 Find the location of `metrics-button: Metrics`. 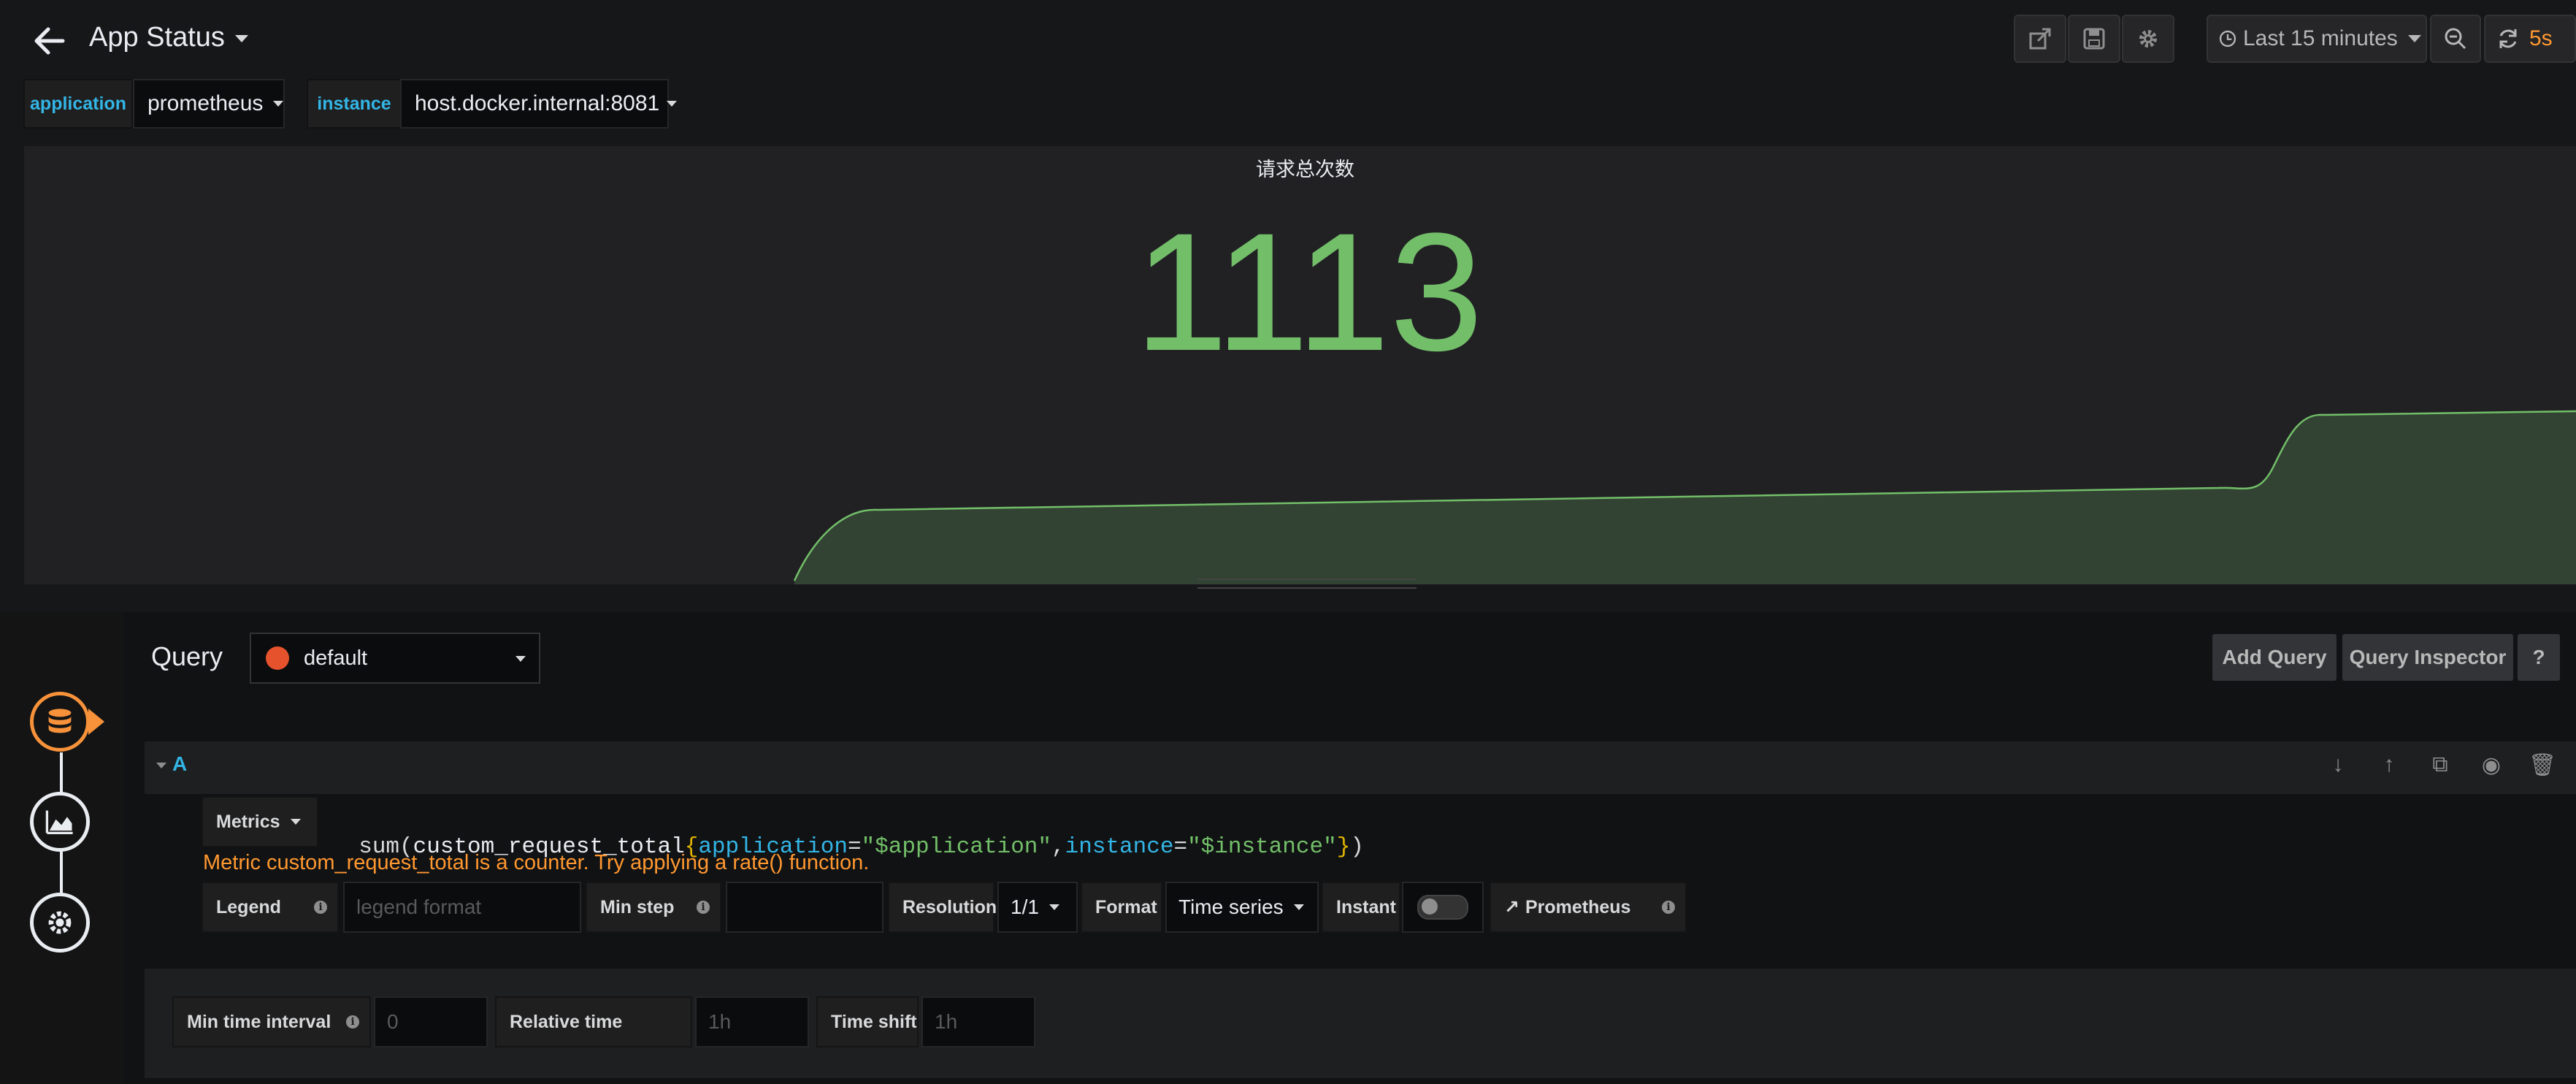

metrics-button: Metrics is located at coordinates (260, 821).